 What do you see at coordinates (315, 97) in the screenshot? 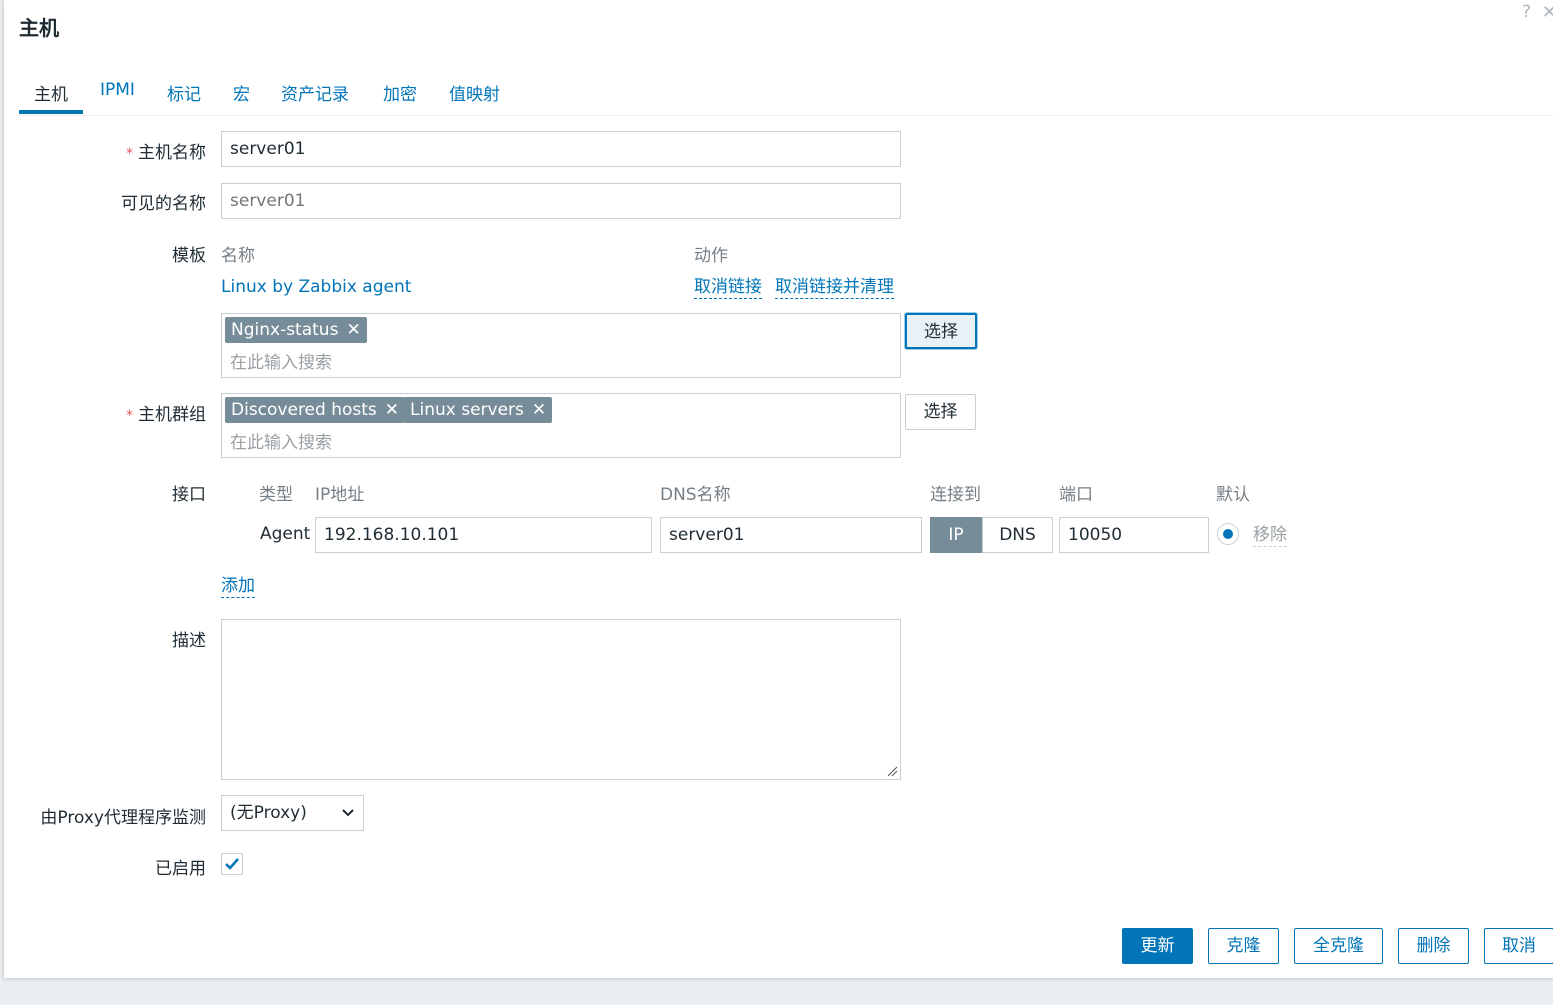
I see `tab-inventory: 资产记录` at bounding box center [315, 97].